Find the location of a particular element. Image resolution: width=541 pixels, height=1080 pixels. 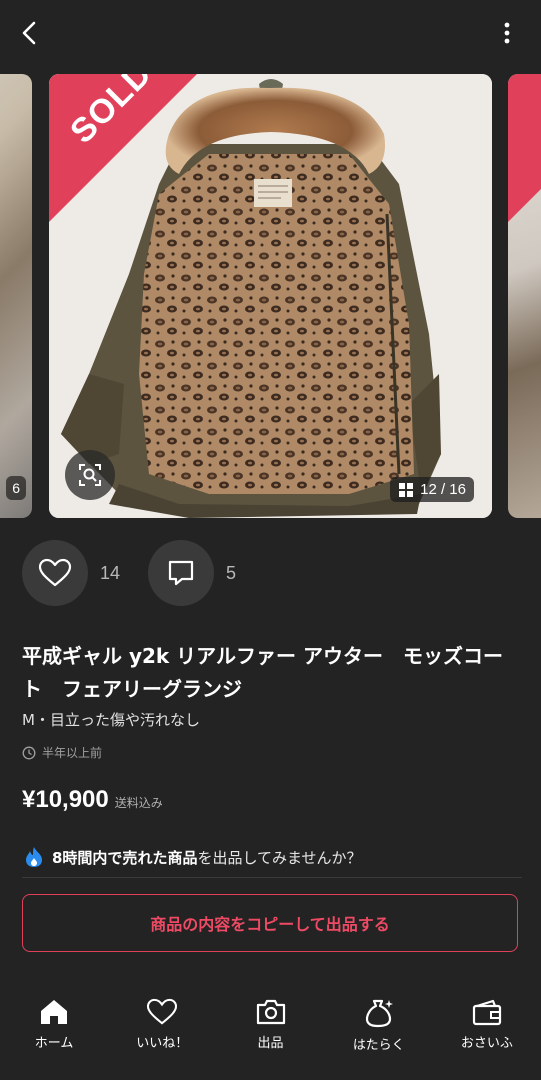

back-button is located at coordinates (29, 33).